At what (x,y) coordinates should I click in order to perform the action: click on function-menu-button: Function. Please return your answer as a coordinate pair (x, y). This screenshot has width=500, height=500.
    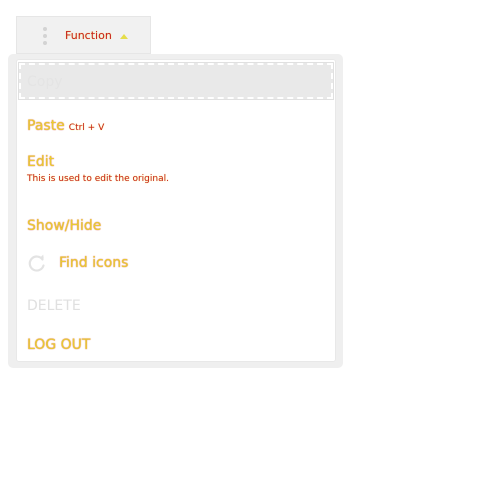
    Looking at the image, I should click on (83, 35).